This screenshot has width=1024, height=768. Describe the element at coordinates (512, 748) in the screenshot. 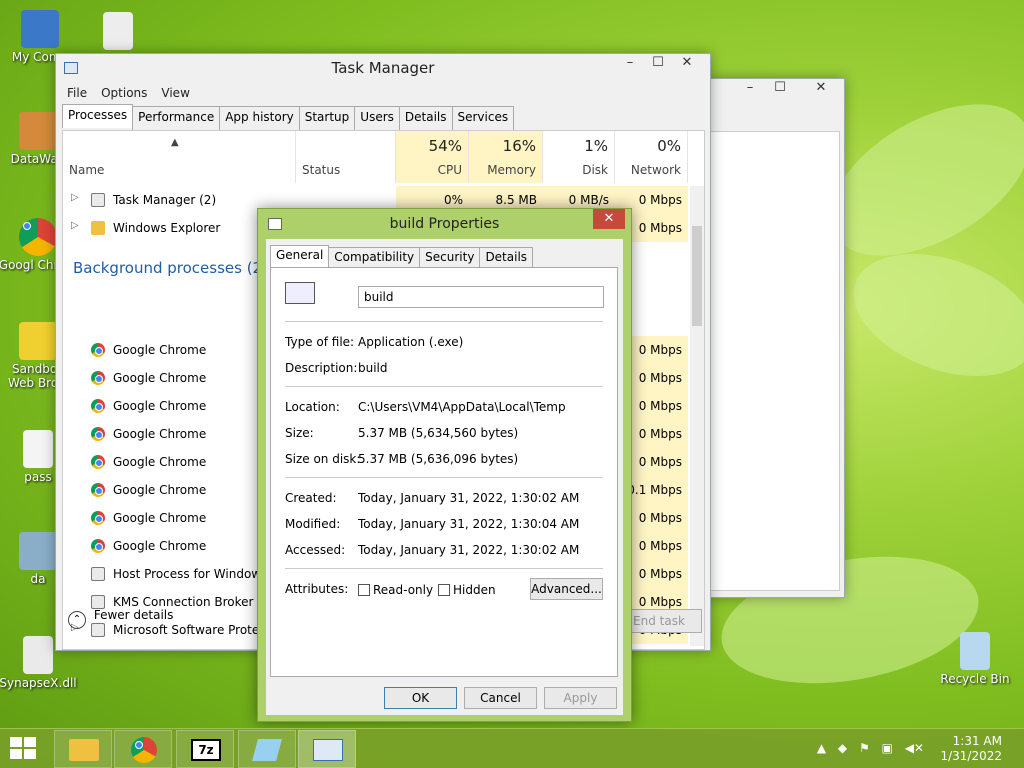

I see `taskbar: 7z ▲ ◆ ⚑ ▣ ◀✕ 1:31 AM 1/31/2022` at that location.